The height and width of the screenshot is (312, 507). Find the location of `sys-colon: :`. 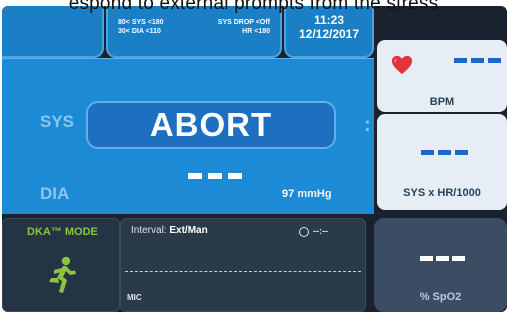

sys-colon: : is located at coordinates (367, 125).